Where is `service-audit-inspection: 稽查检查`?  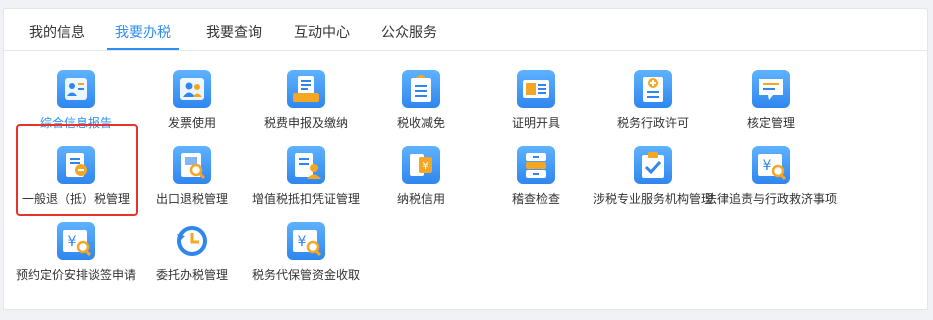
service-audit-inspection: 稽查检查 is located at coordinates (536, 176).